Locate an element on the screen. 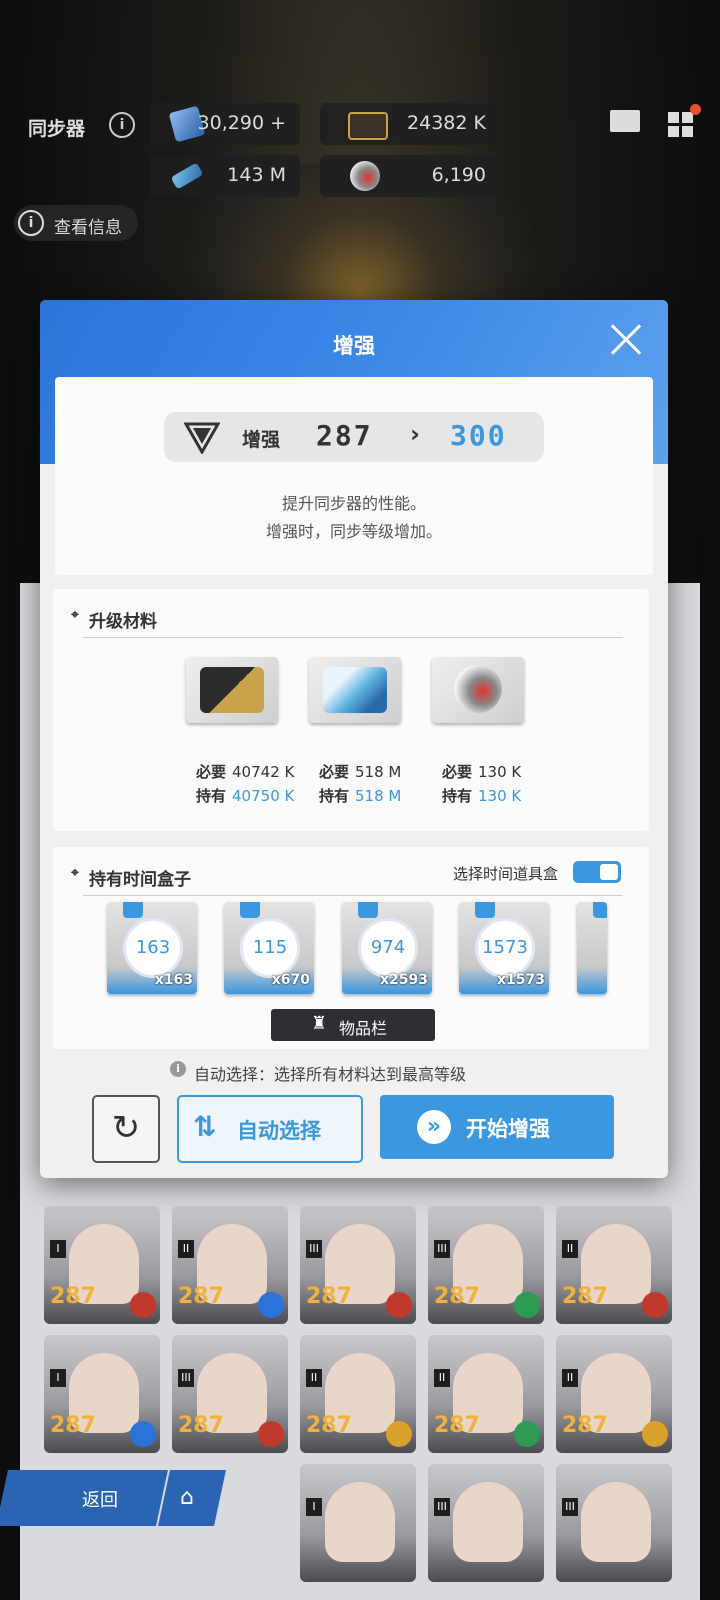  time-box-item: 163 x163 is located at coordinates (152, 948).